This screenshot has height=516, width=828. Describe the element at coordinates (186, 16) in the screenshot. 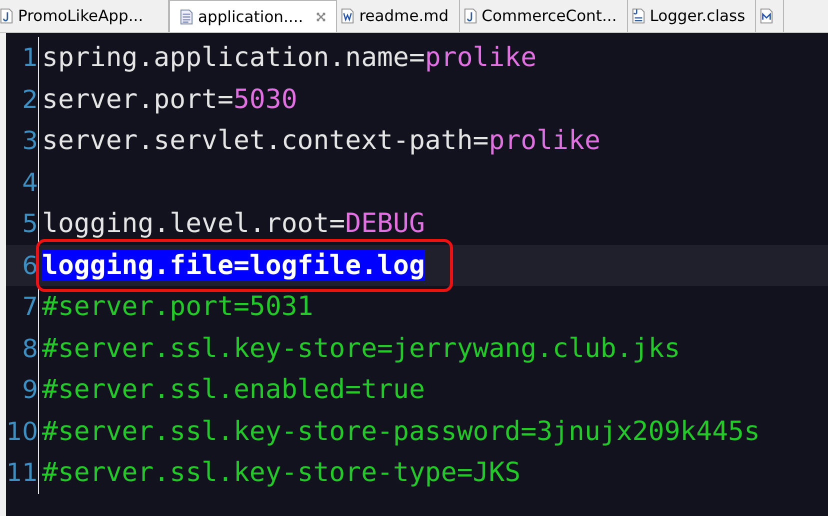

I see `text-file-icon` at that location.